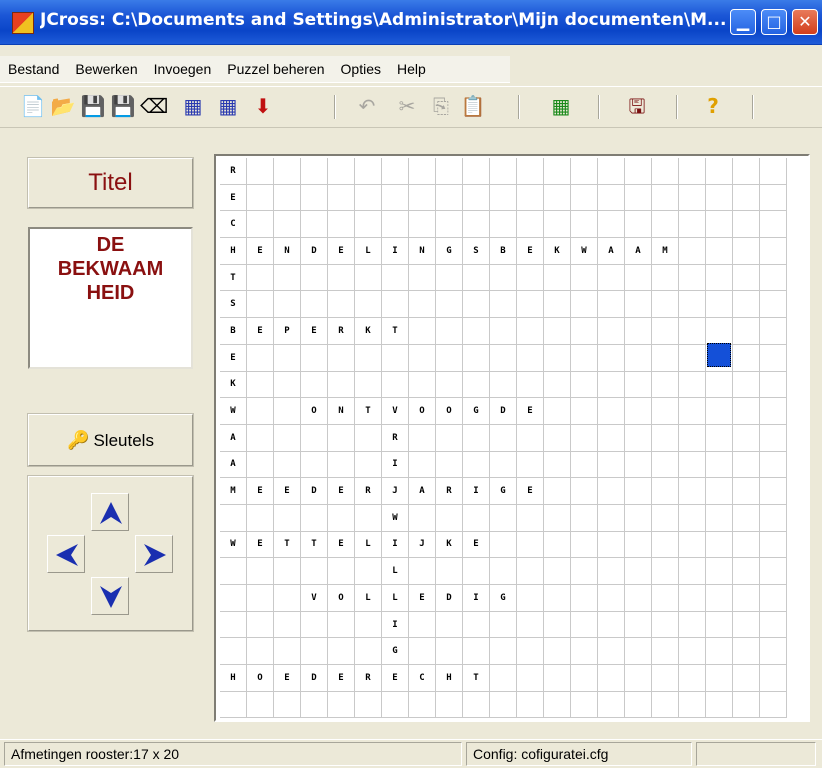  What do you see at coordinates (368, 545) in the screenshot?
I see `grid-cell: L` at bounding box center [368, 545].